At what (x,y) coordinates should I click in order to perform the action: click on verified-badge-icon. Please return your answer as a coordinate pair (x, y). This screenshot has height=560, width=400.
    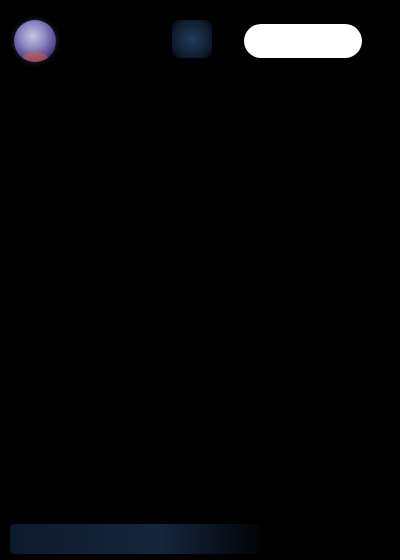
    Looking at the image, I should click on (192, 39).